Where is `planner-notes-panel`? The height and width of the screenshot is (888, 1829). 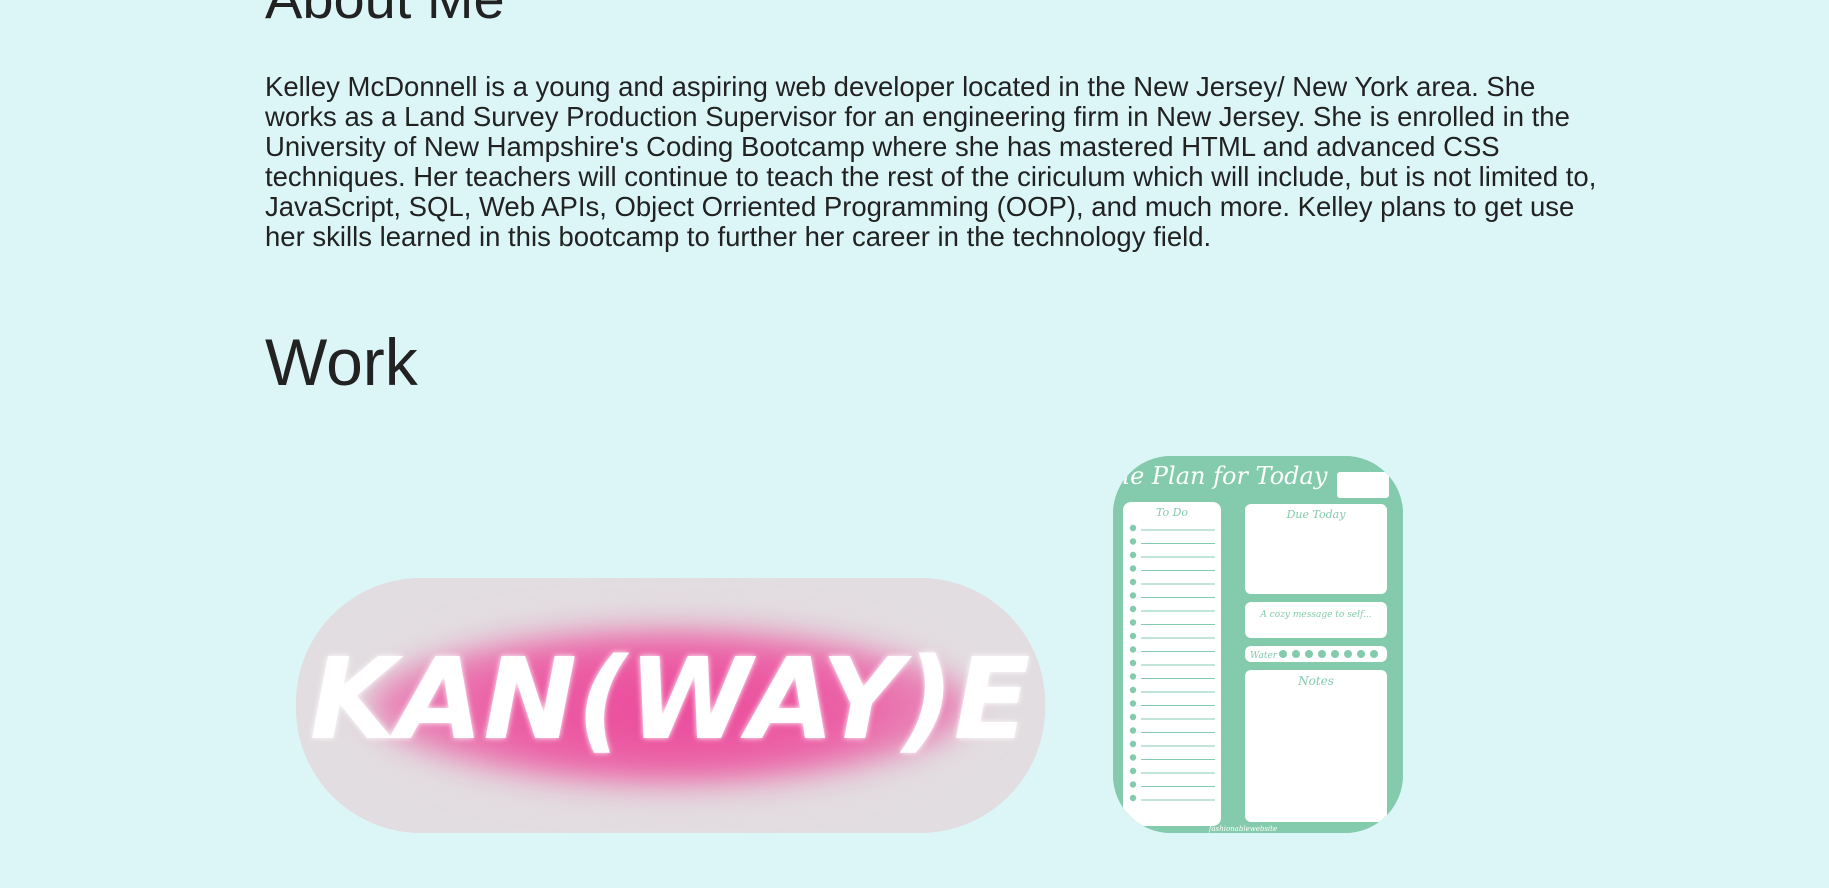 planner-notes-panel is located at coordinates (1316, 746).